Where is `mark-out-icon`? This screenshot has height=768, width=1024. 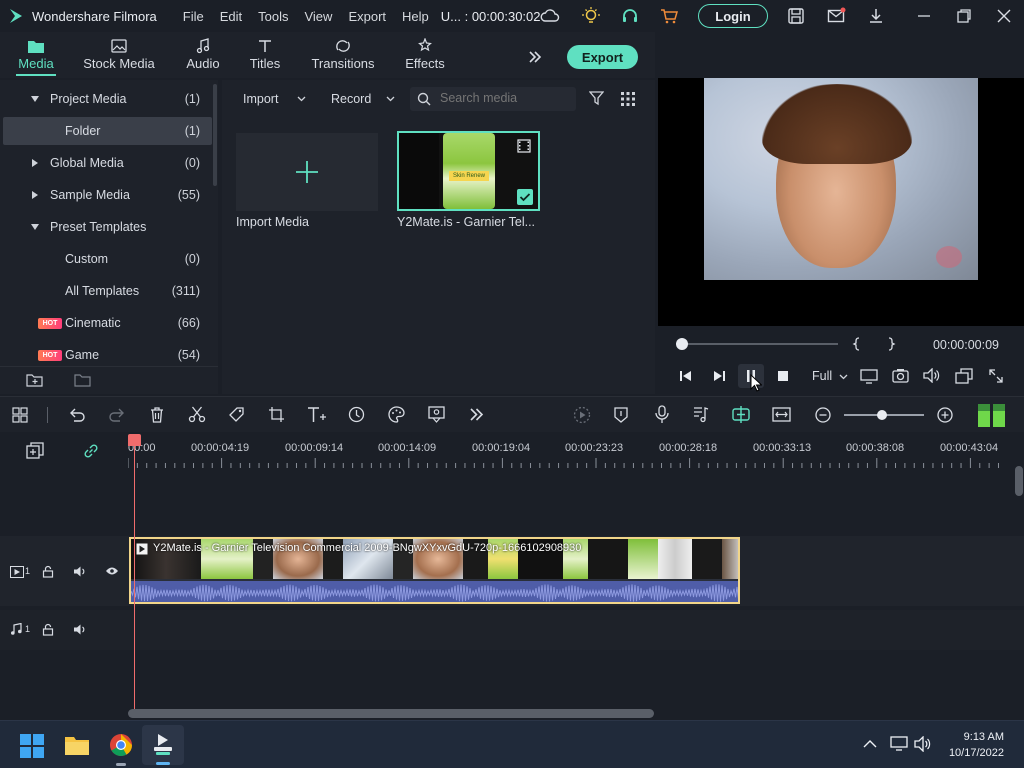 mark-out-icon is located at coordinates (891, 344).